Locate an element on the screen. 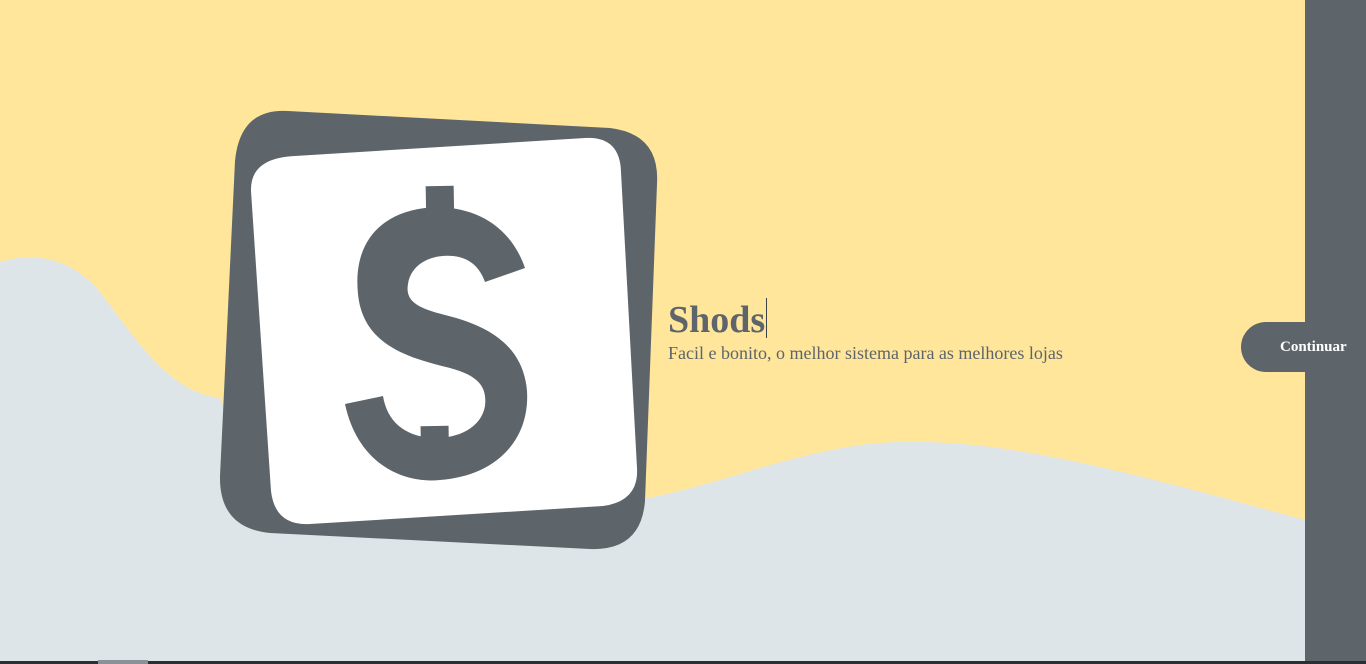  title-text: Shods is located at coordinates (717, 320).